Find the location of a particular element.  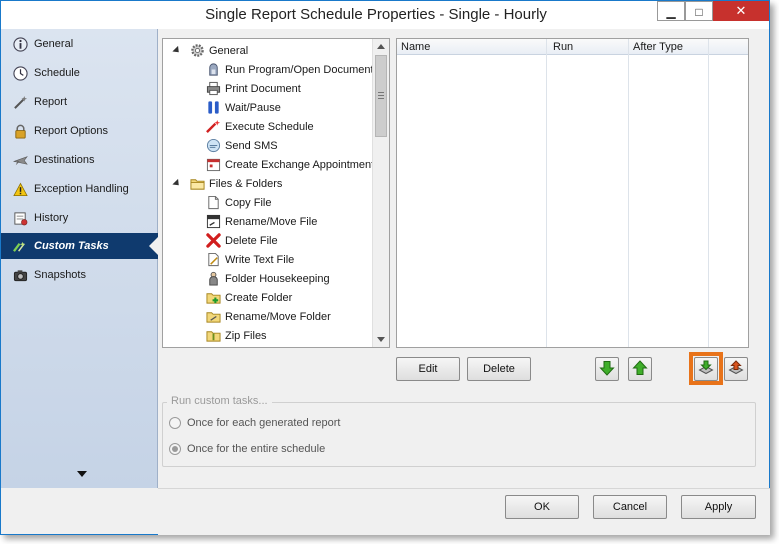

sidebar-item-report-options: Report Options is located at coordinates (79, 131).